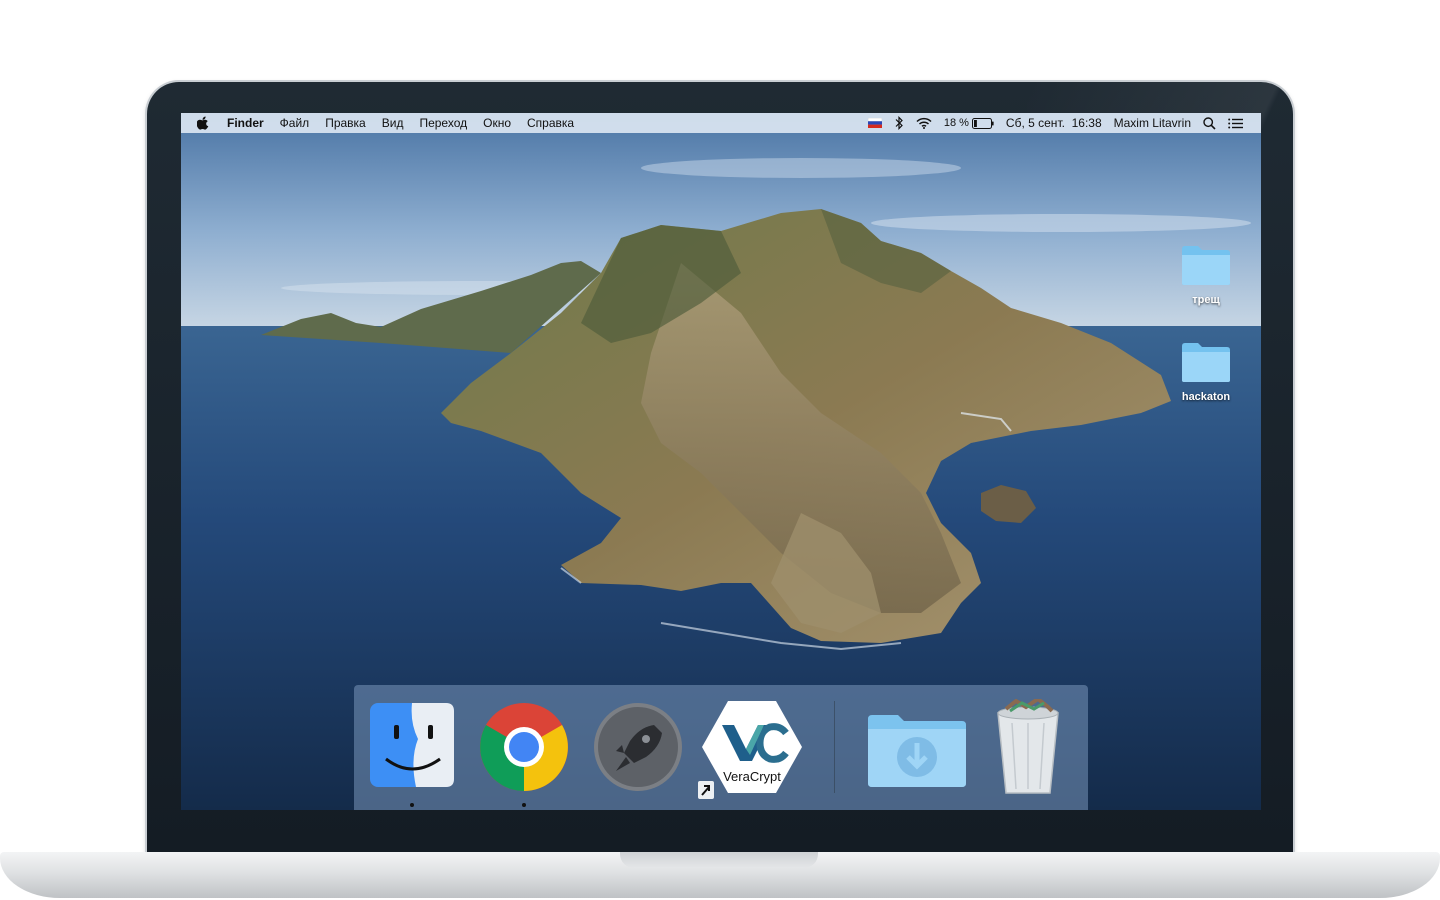 The image size is (1440, 900). I want to click on desktop-folder-2: hackaton, so click(1206, 371).